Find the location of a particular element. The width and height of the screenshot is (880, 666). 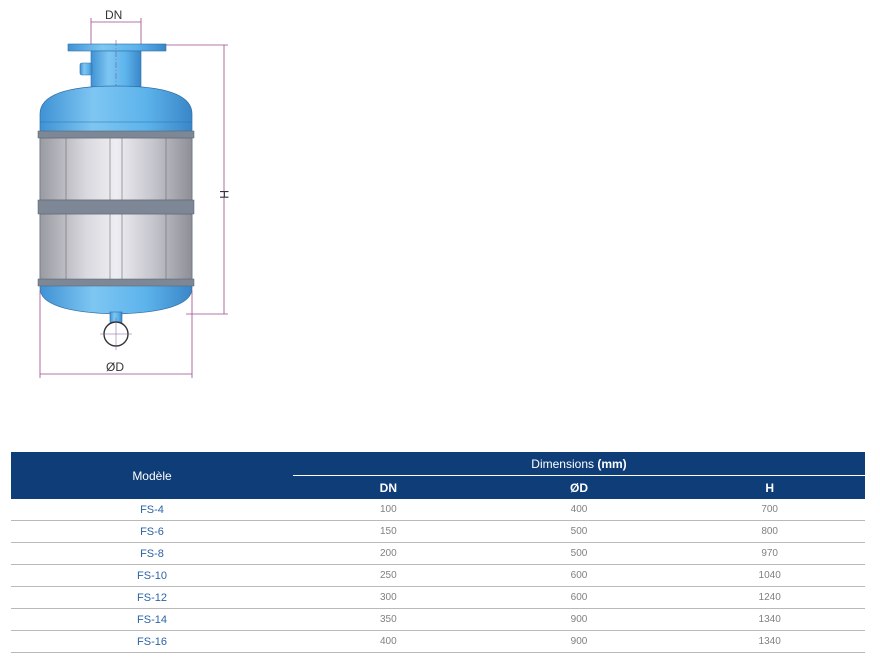

table-row: FS-6 150 500 800 is located at coordinates (438, 531).